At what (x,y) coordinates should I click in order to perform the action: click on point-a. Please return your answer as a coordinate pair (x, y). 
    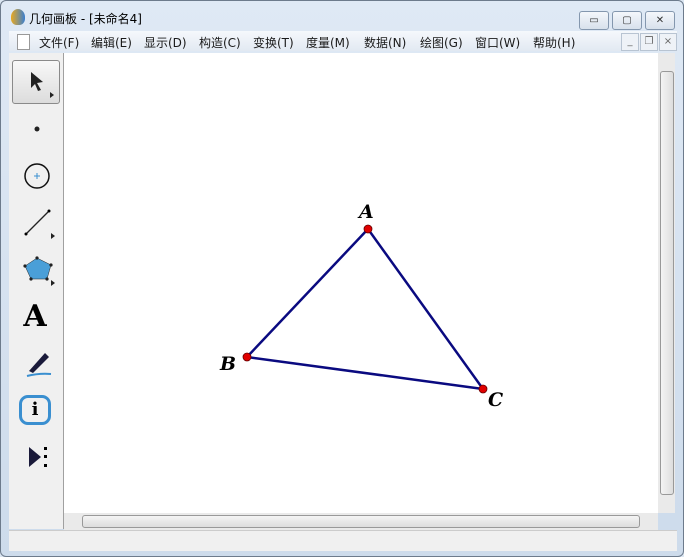
    Looking at the image, I should click on (368, 229).